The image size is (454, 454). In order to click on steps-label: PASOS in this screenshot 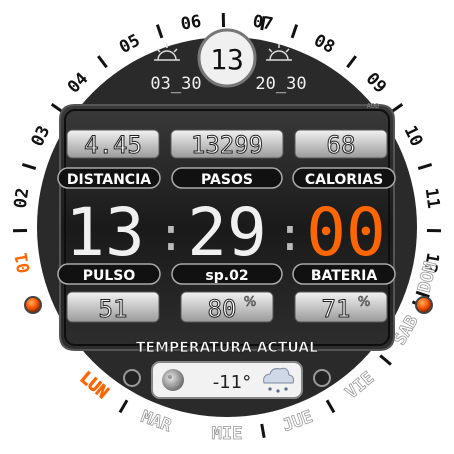, I will do `click(227, 180)`.